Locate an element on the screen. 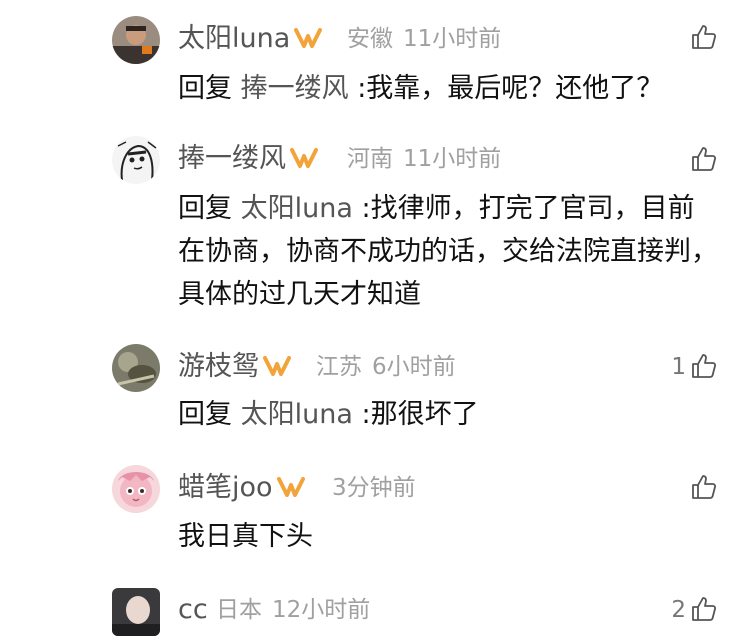 The image size is (750, 640). username-text: 蜡笔joo is located at coordinates (225, 487).